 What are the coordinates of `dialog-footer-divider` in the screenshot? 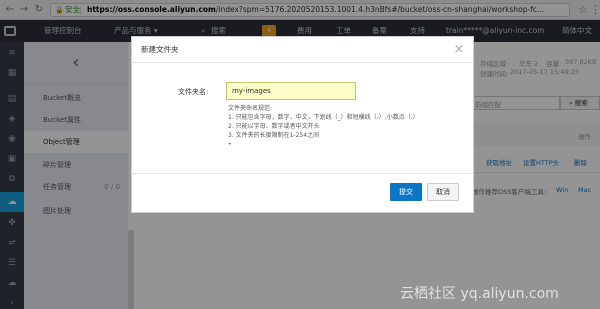 It's located at (302, 173).